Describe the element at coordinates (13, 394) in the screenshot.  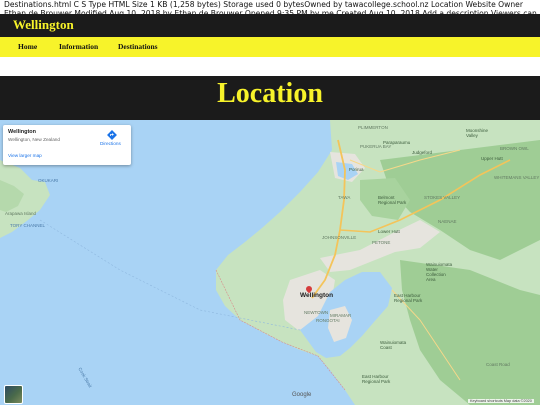
I see `satellite-layer-toggle` at that location.